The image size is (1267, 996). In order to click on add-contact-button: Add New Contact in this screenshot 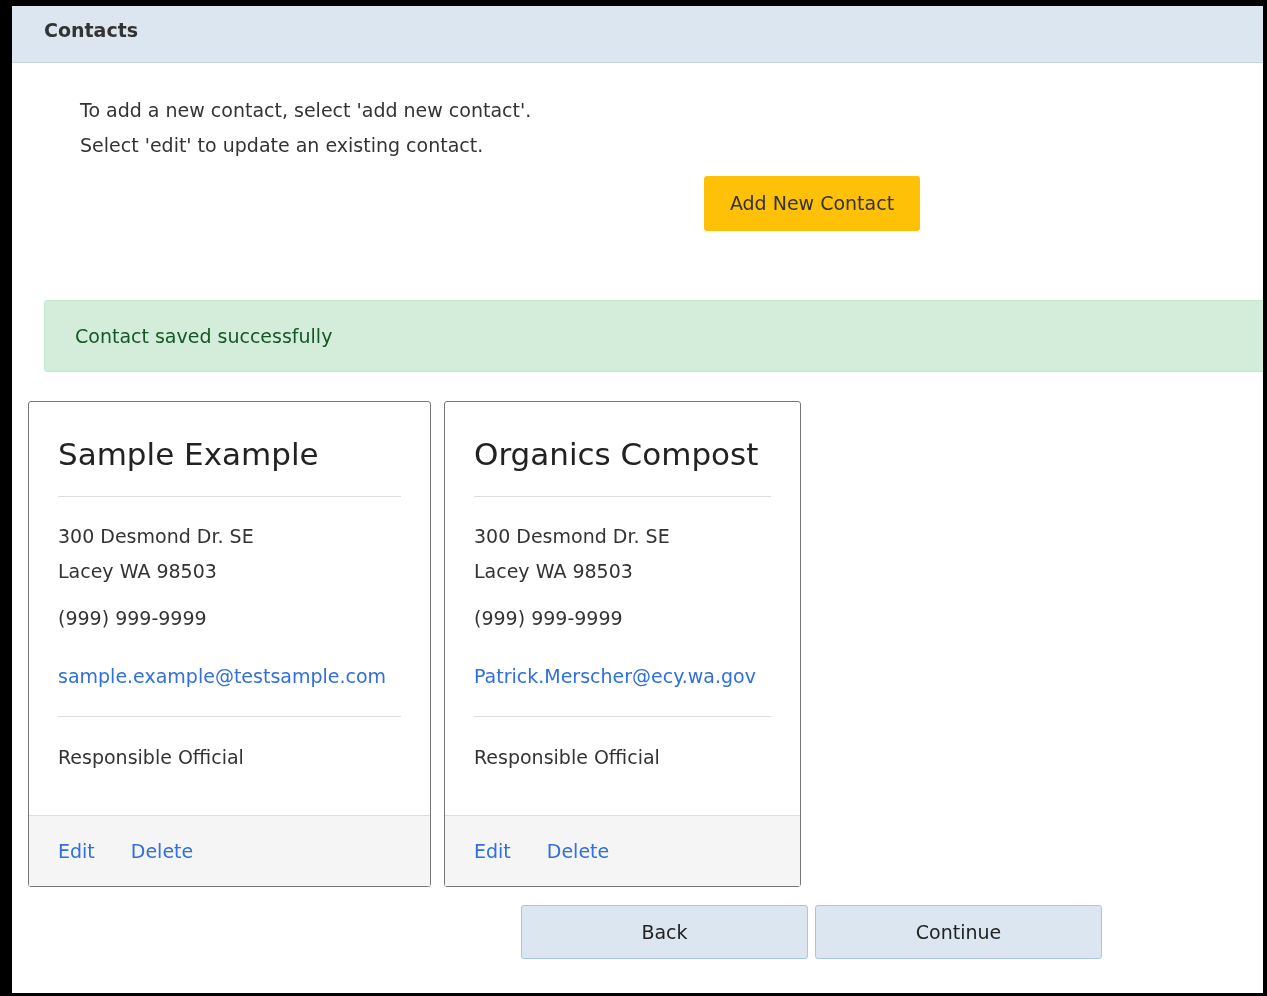, I will do `click(812, 203)`.